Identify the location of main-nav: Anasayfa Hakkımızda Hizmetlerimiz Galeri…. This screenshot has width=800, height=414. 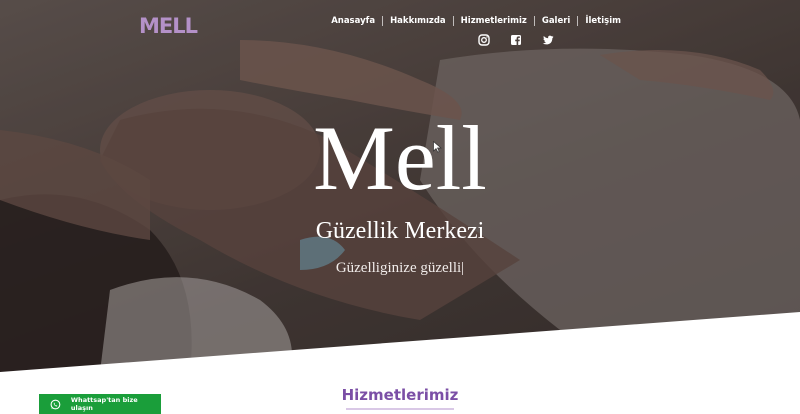
(476, 21).